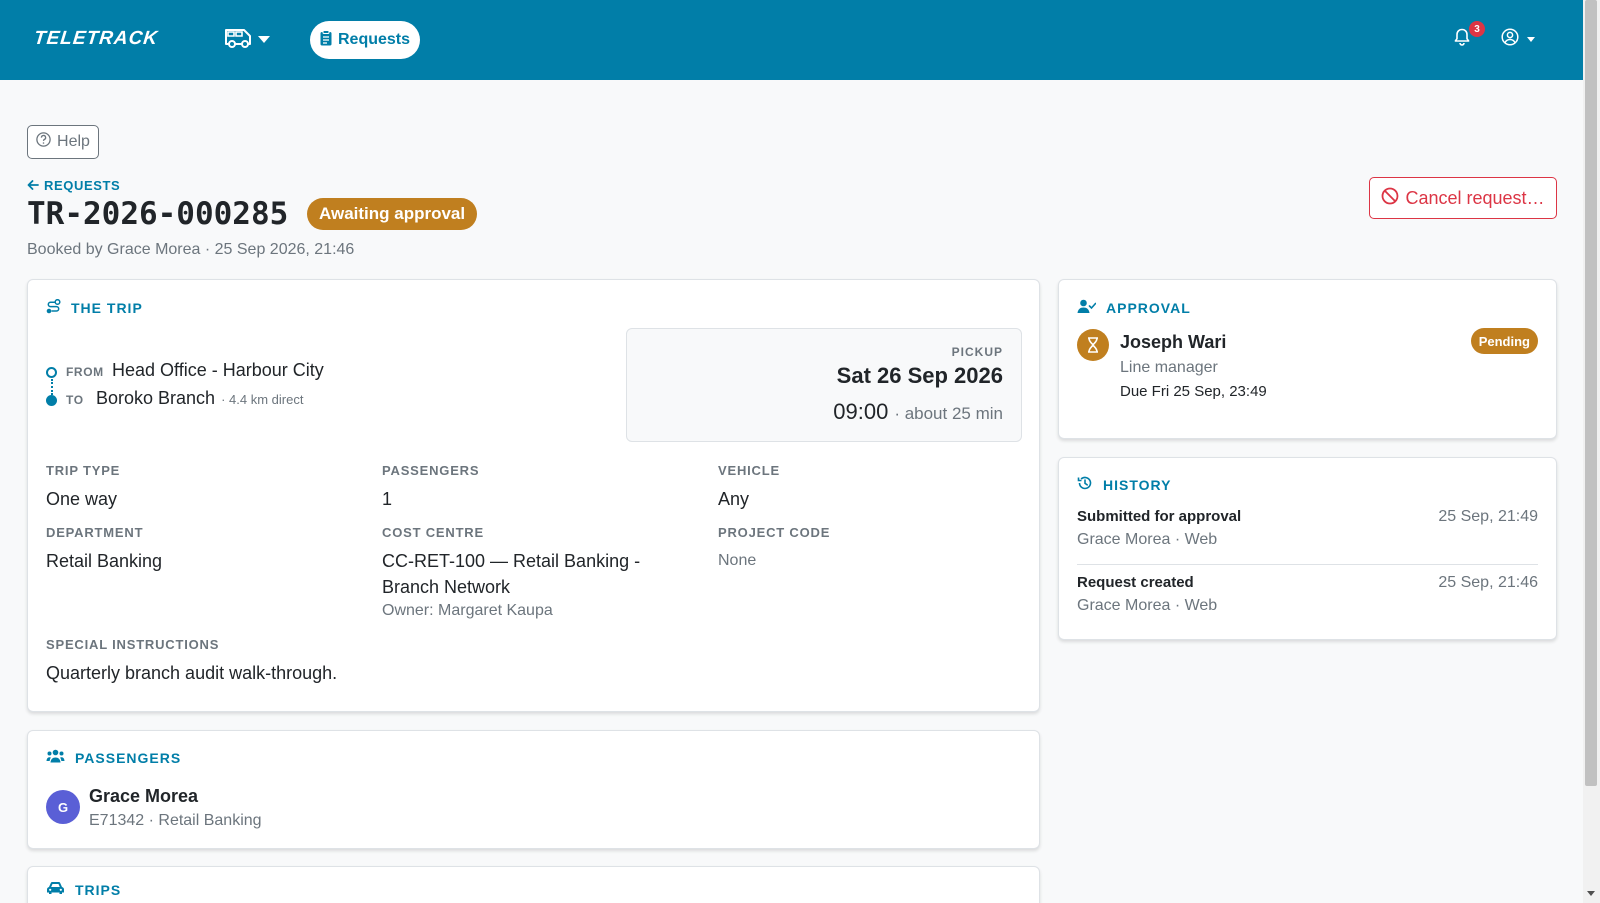 The width and height of the screenshot is (1600, 903). Describe the element at coordinates (104, 561) in the screenshot. I see `department-value: Retail Banking` at that location.